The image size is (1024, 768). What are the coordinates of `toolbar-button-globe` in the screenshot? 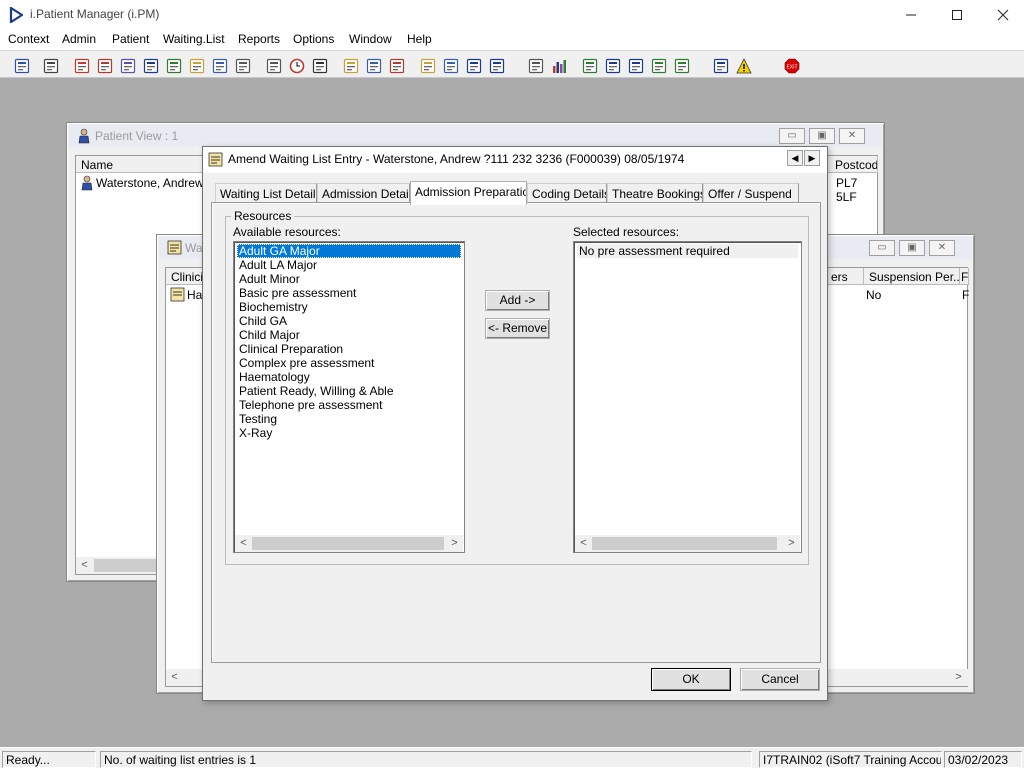 It's located at (589, 65).